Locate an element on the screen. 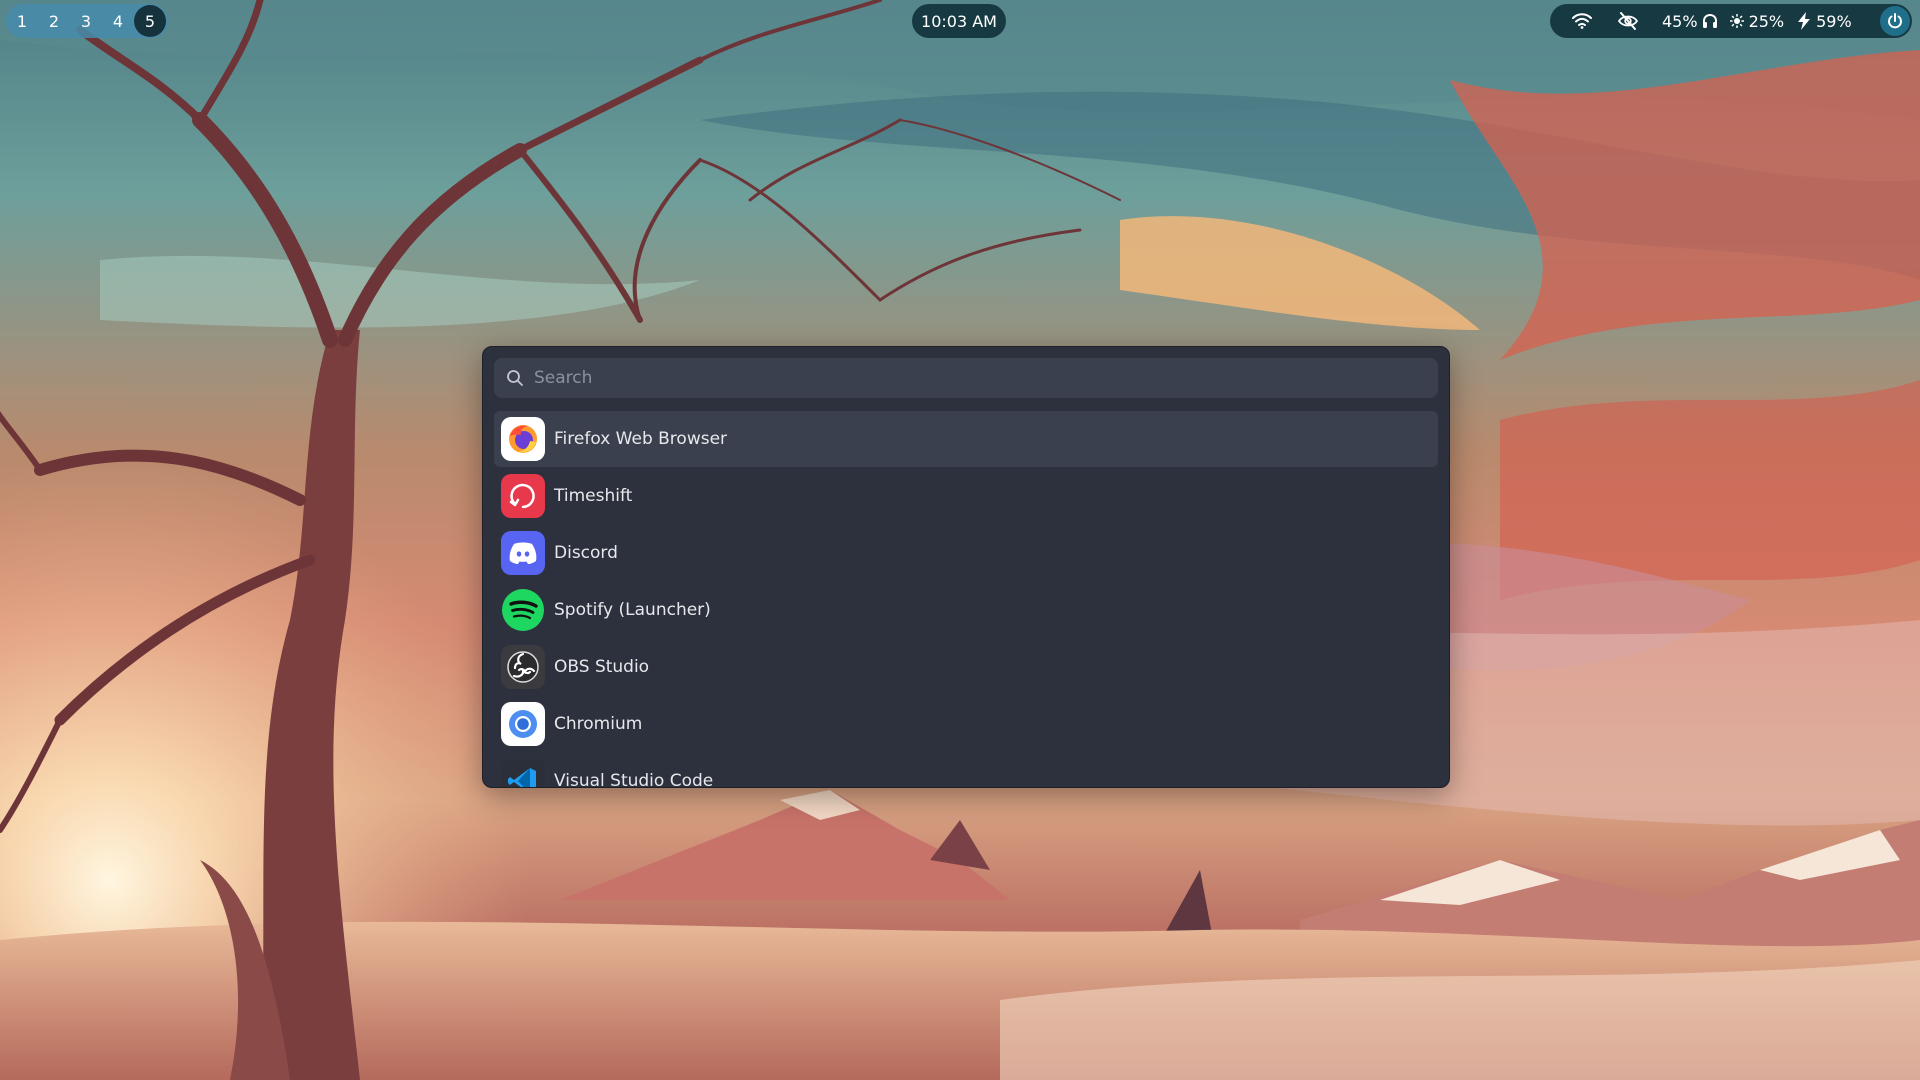  eye-off-icon is located at coordinates (1628, 21).